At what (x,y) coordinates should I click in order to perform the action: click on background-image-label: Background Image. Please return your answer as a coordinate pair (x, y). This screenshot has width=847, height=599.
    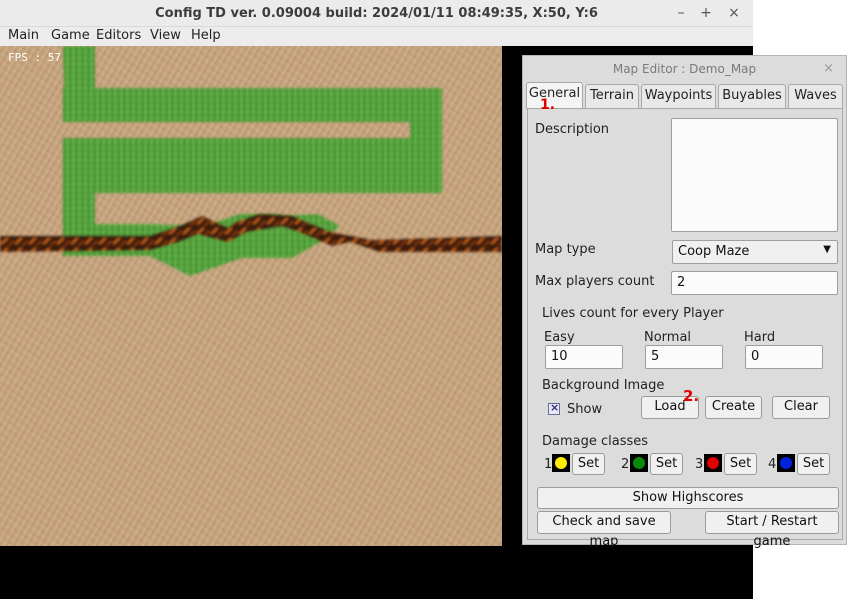
    Looking at the image, I should click on (603, 385).